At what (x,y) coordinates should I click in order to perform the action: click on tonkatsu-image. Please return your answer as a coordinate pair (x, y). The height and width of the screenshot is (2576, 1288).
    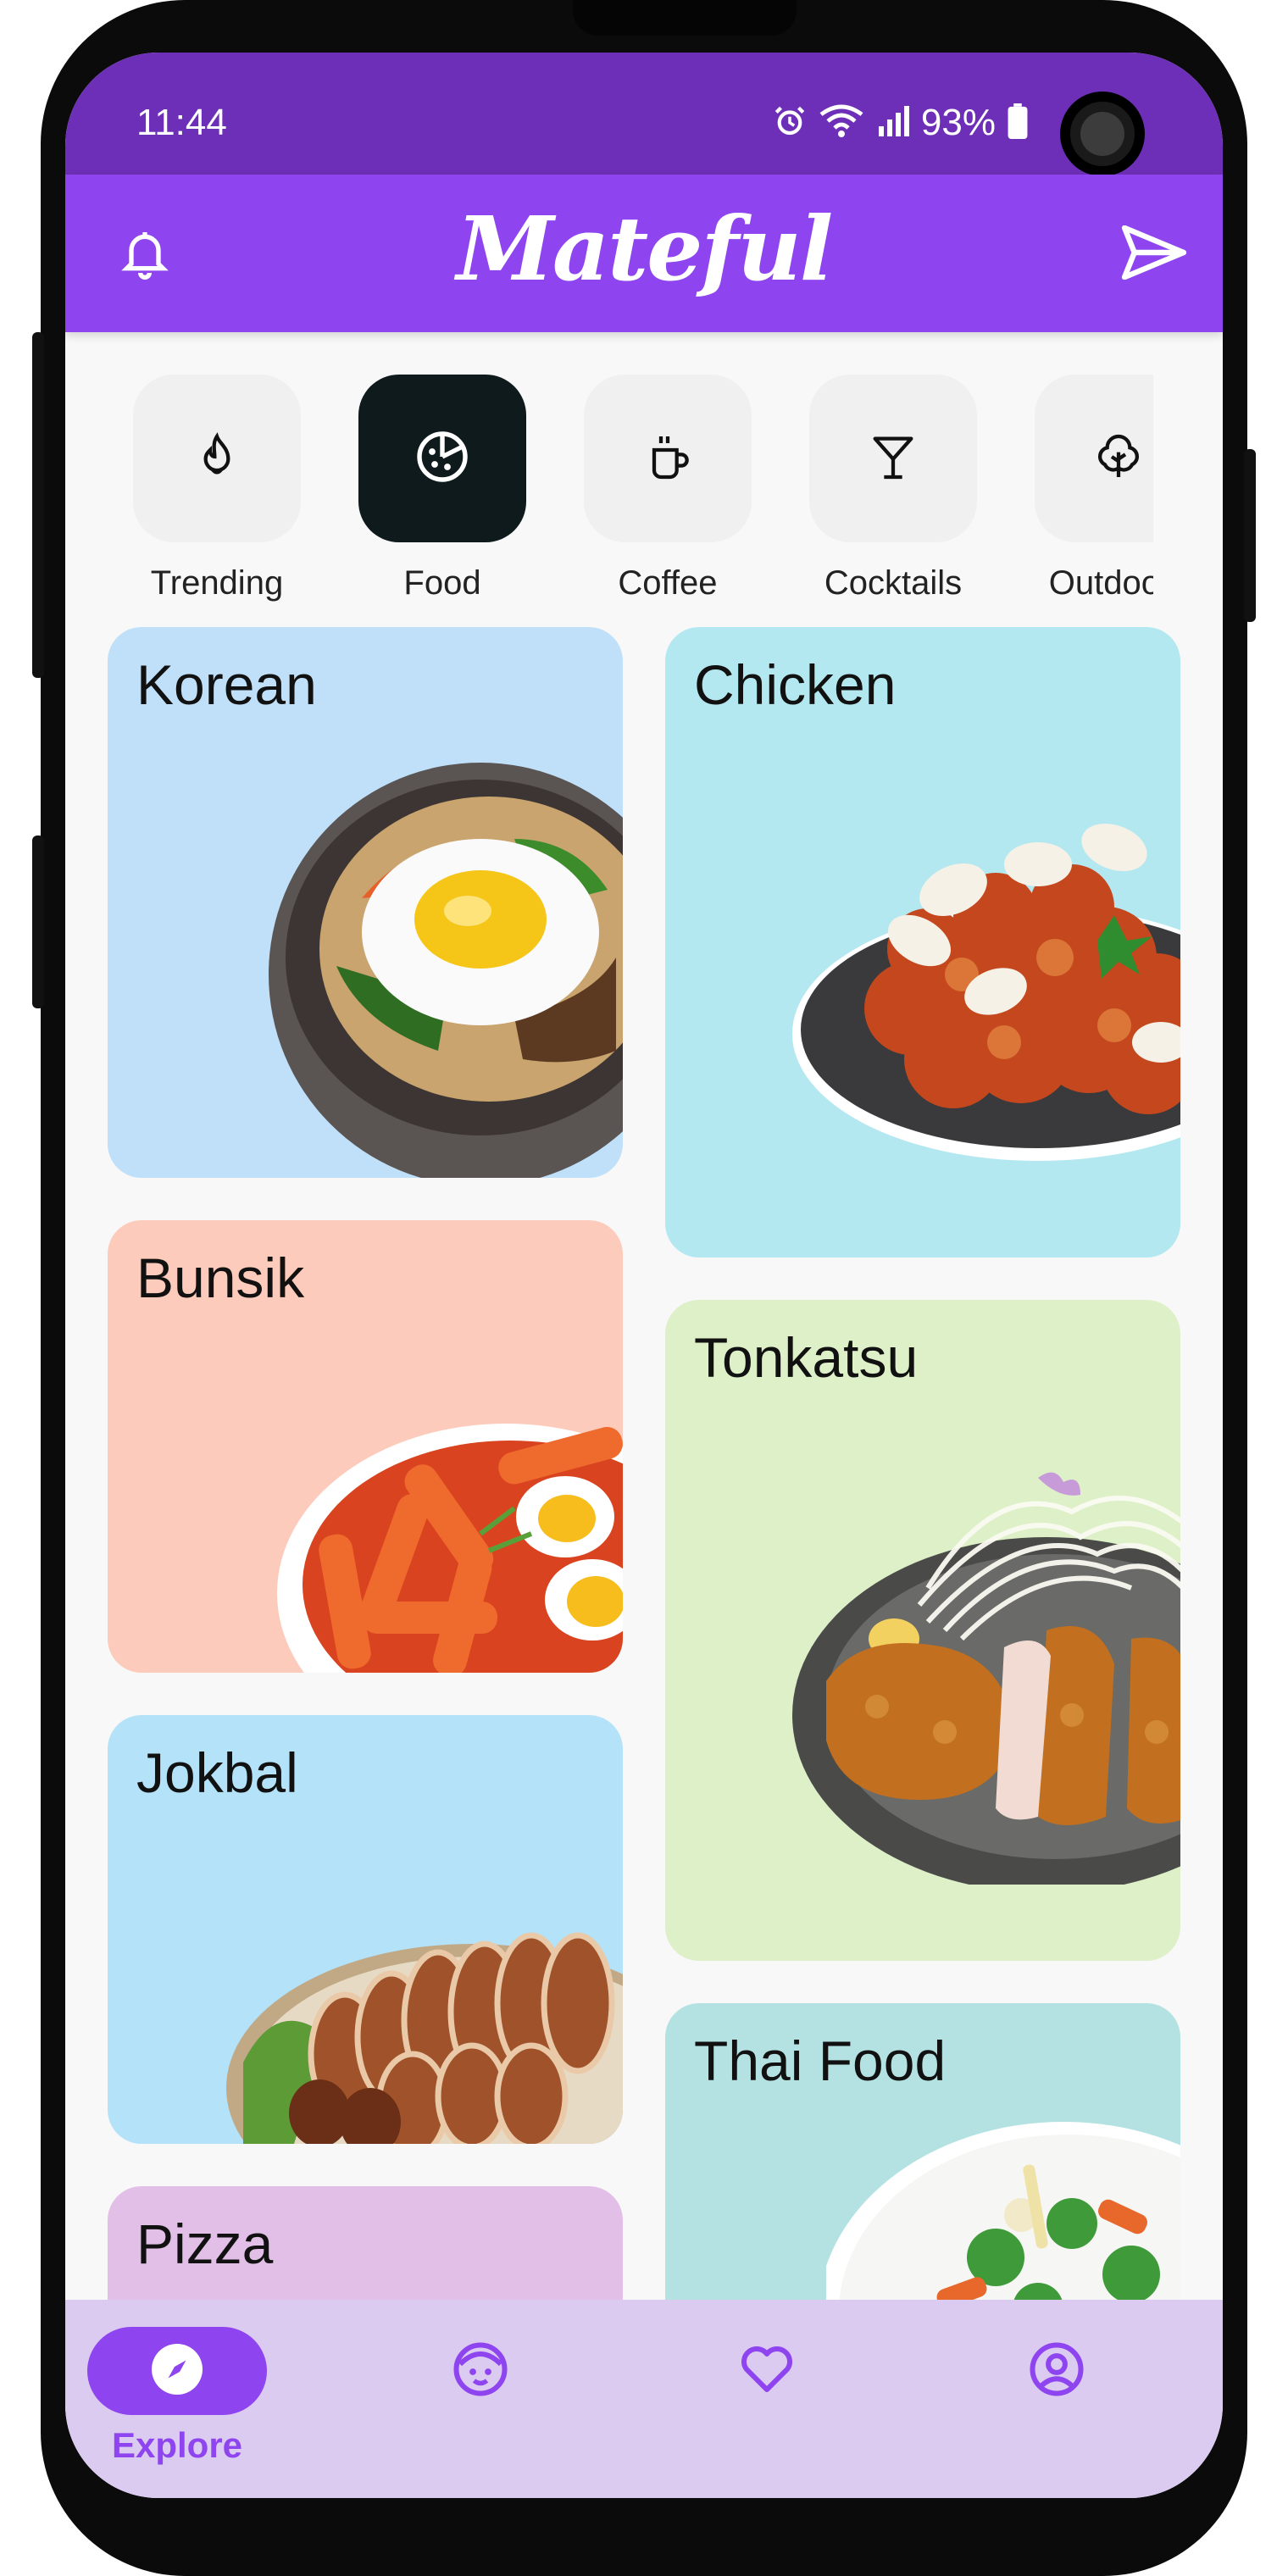
    Looking at the image, I should click on (986, 1678).